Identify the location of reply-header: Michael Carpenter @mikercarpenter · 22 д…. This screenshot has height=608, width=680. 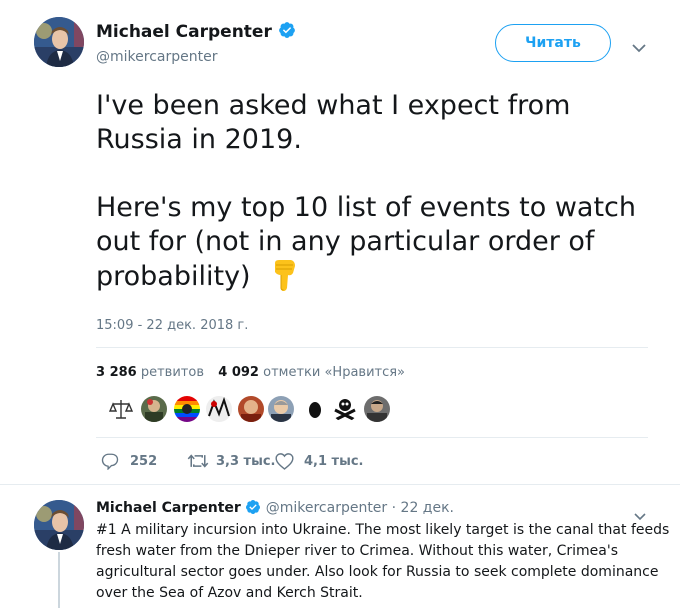
(275, 509).